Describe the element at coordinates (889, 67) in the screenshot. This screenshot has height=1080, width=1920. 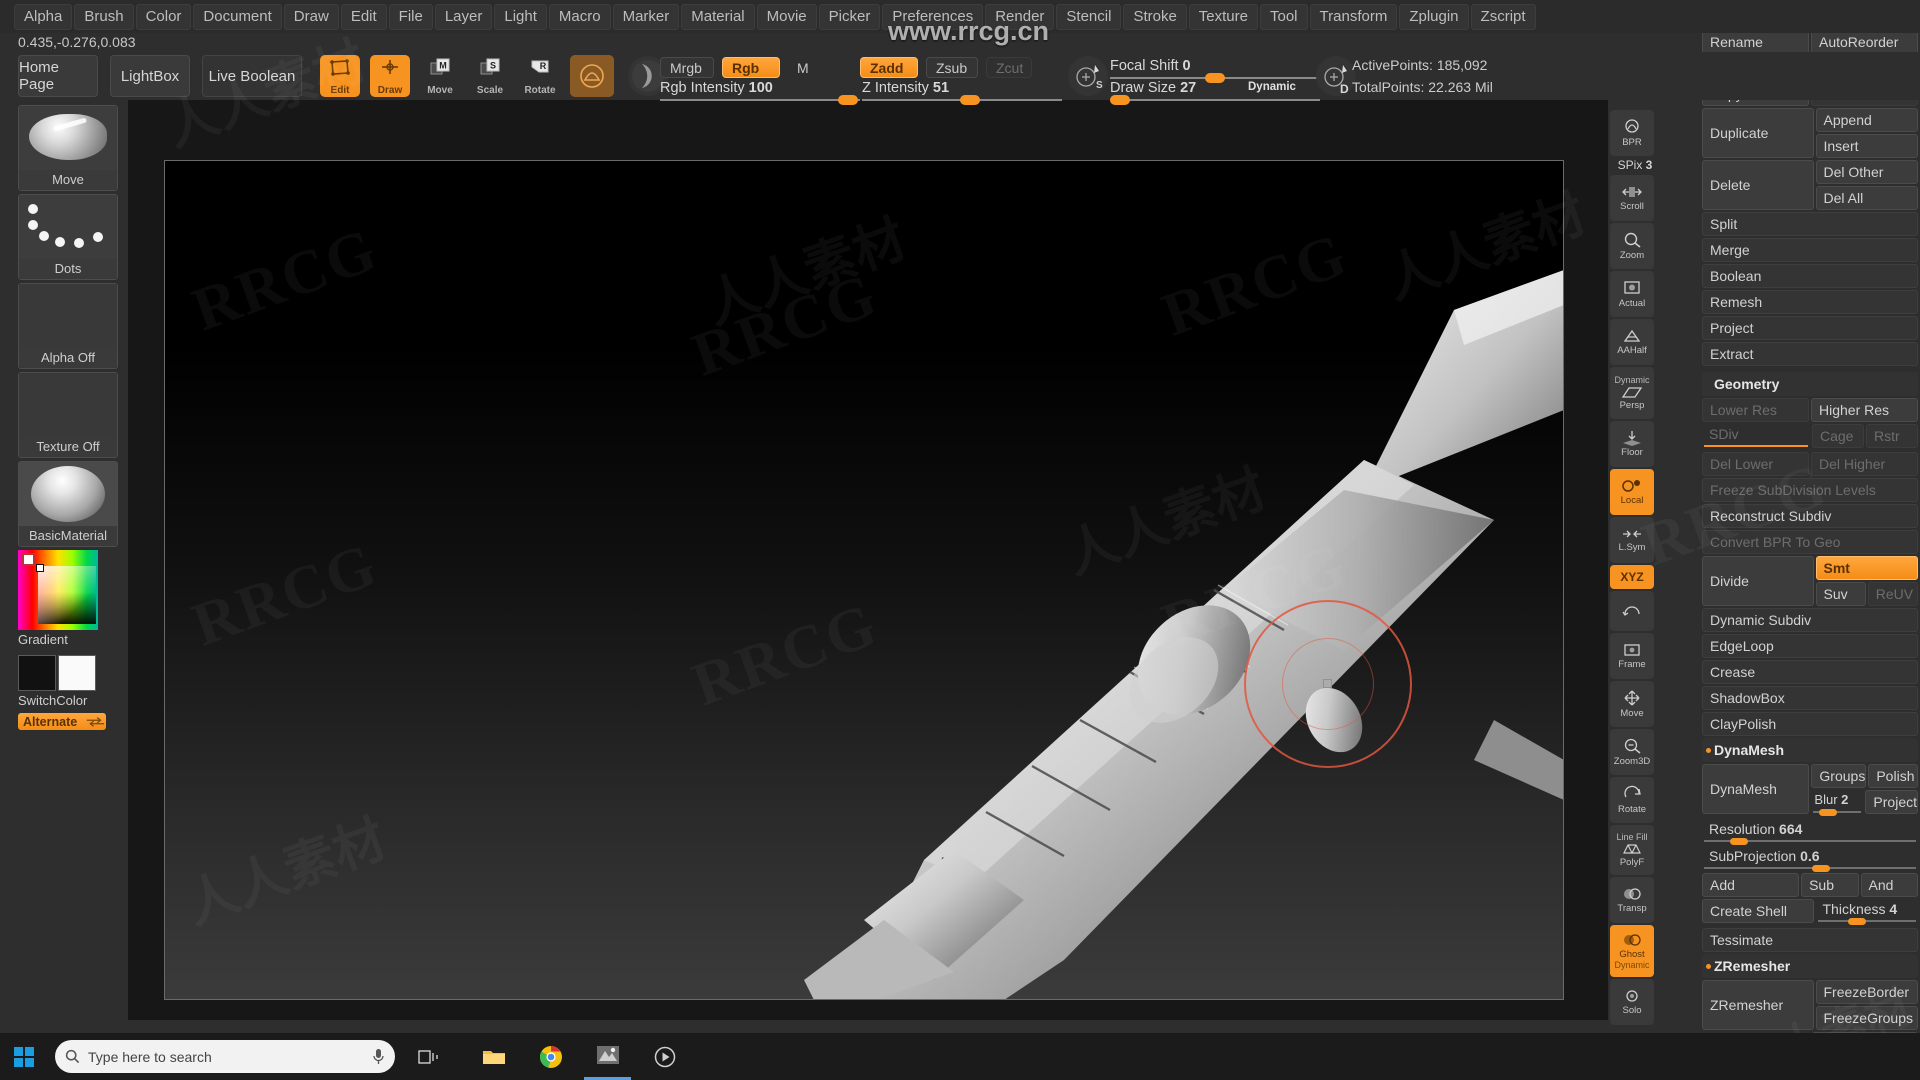
I see `zadd-button: Zadd` at that location.